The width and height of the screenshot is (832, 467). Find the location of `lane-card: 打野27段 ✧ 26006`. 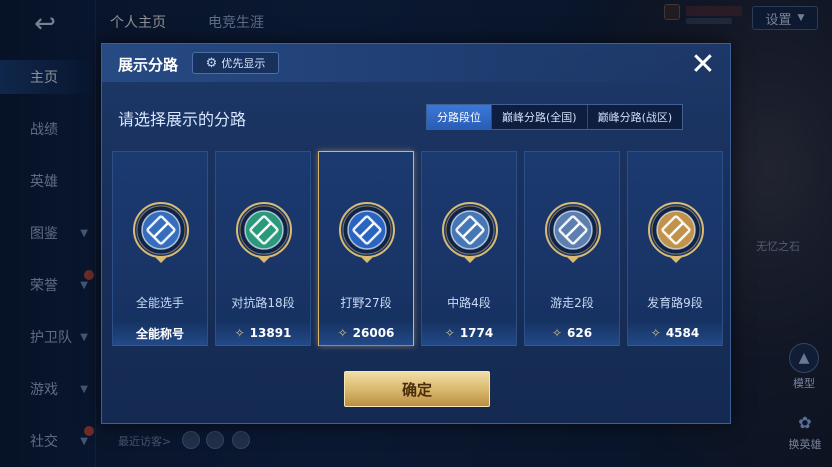

lane-card: 打野27段 ✧ 26006 is located at coordinates (366, 248).